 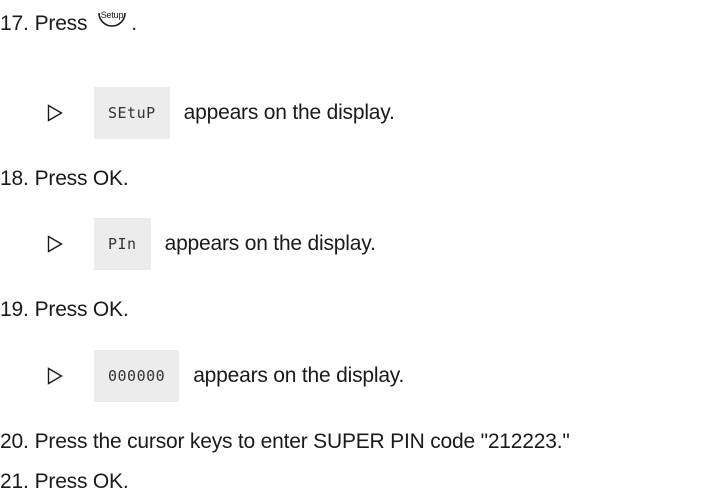 I want to click on step-19: 19. Press OK., so click(x=64, y=310).